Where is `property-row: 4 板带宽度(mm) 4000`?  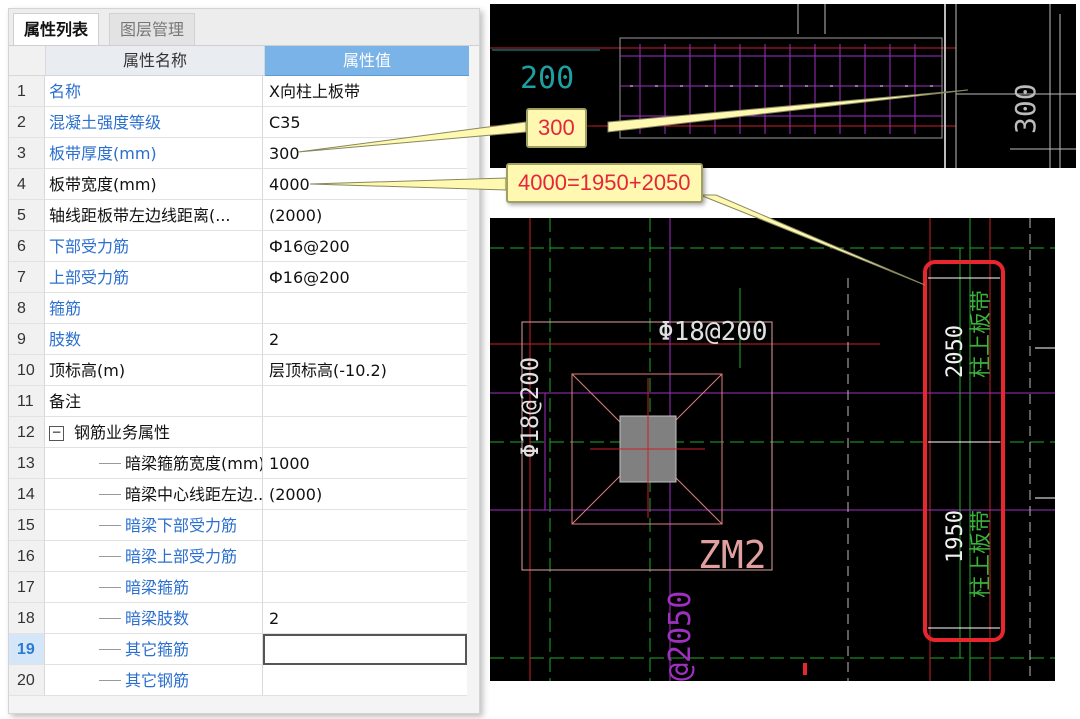 property-row: 4 板带宽度(mm) 4000 is located at coordinates (244, 184).